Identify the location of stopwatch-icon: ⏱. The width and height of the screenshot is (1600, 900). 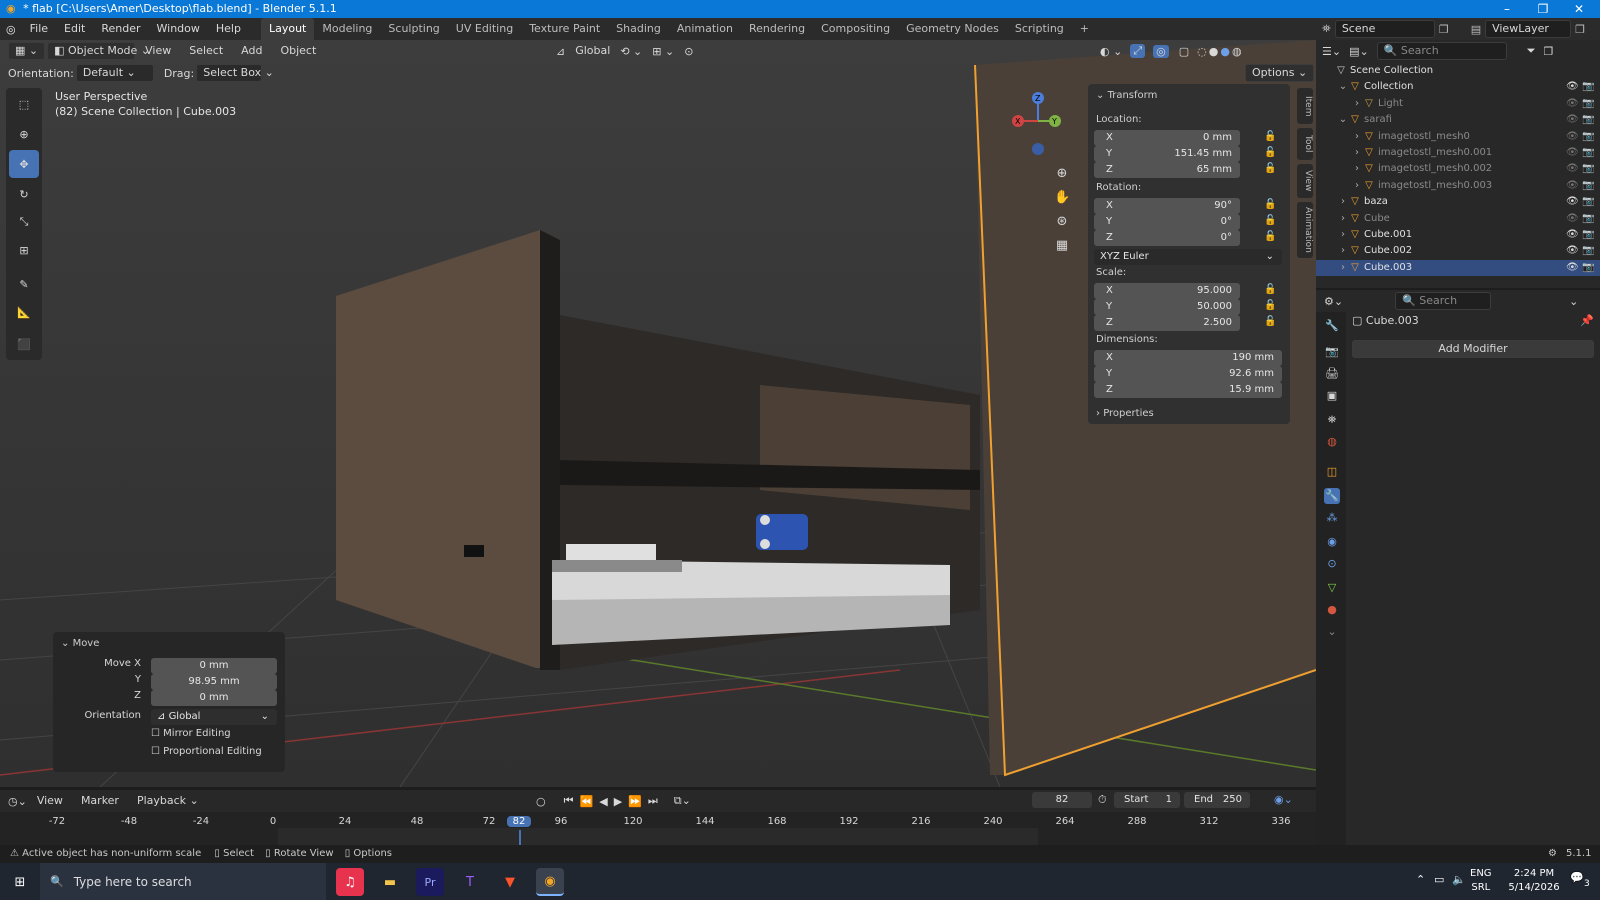
(1102, 800).